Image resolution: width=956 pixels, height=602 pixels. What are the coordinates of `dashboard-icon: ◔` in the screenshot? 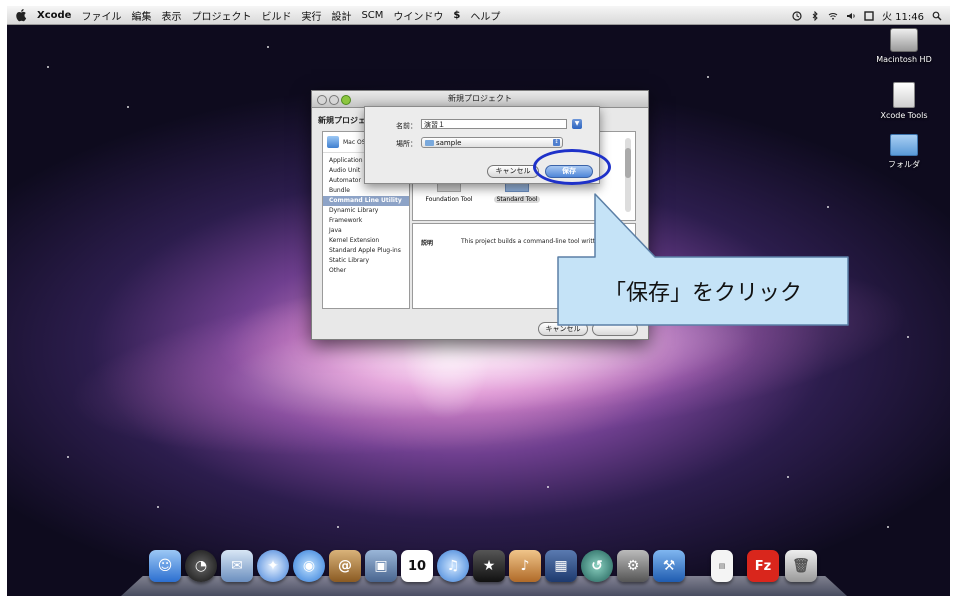 It's located at (201, 566).